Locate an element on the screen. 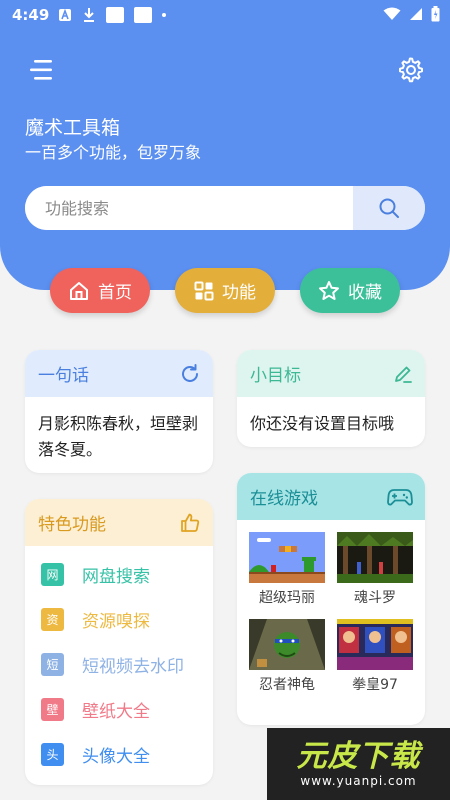 Image resolution: width=450 pixels, height=800 pixels. feature-badge: 头 is located at coordinates (52, 754).